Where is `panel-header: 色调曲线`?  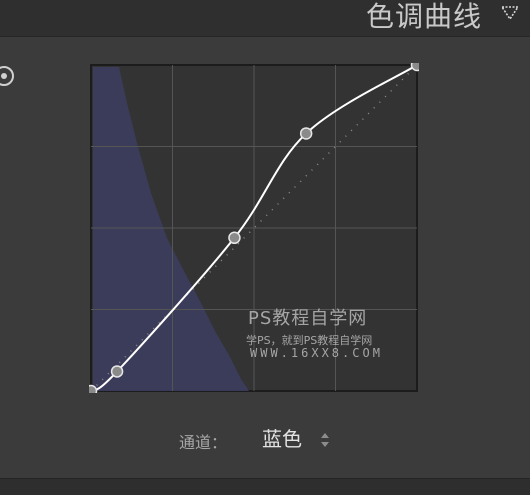
panel-header: 色调曲线 is located at coordinates (265, 18).